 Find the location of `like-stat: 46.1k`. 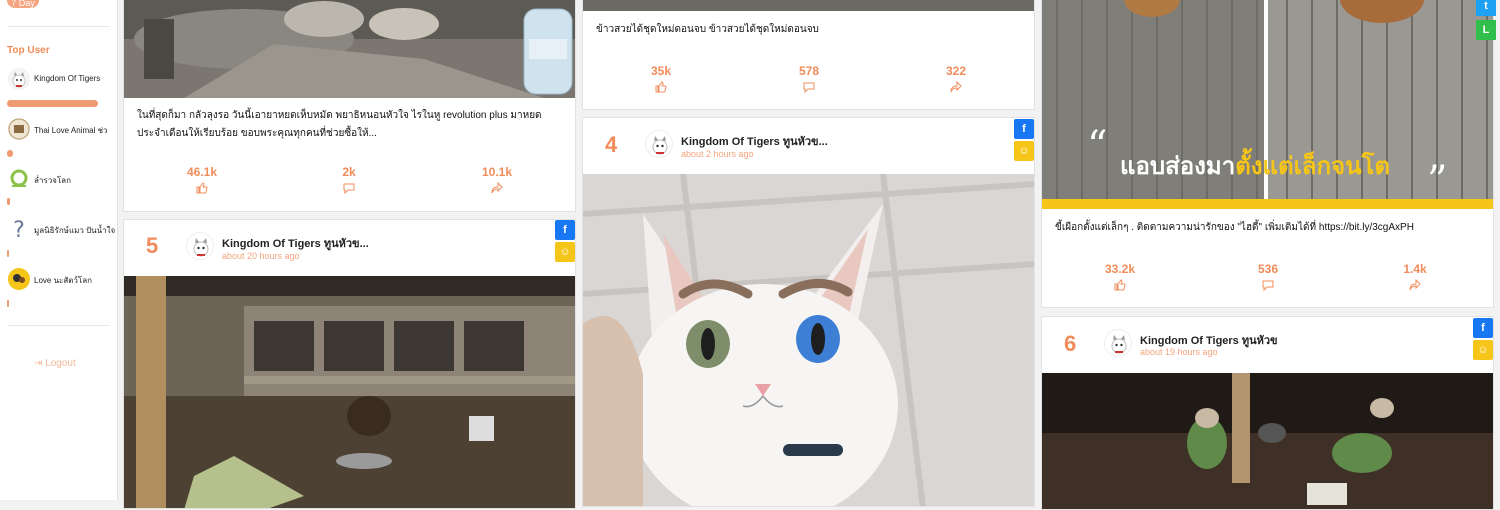

like-stat: 46.1k is located at coordinates (202, 179).